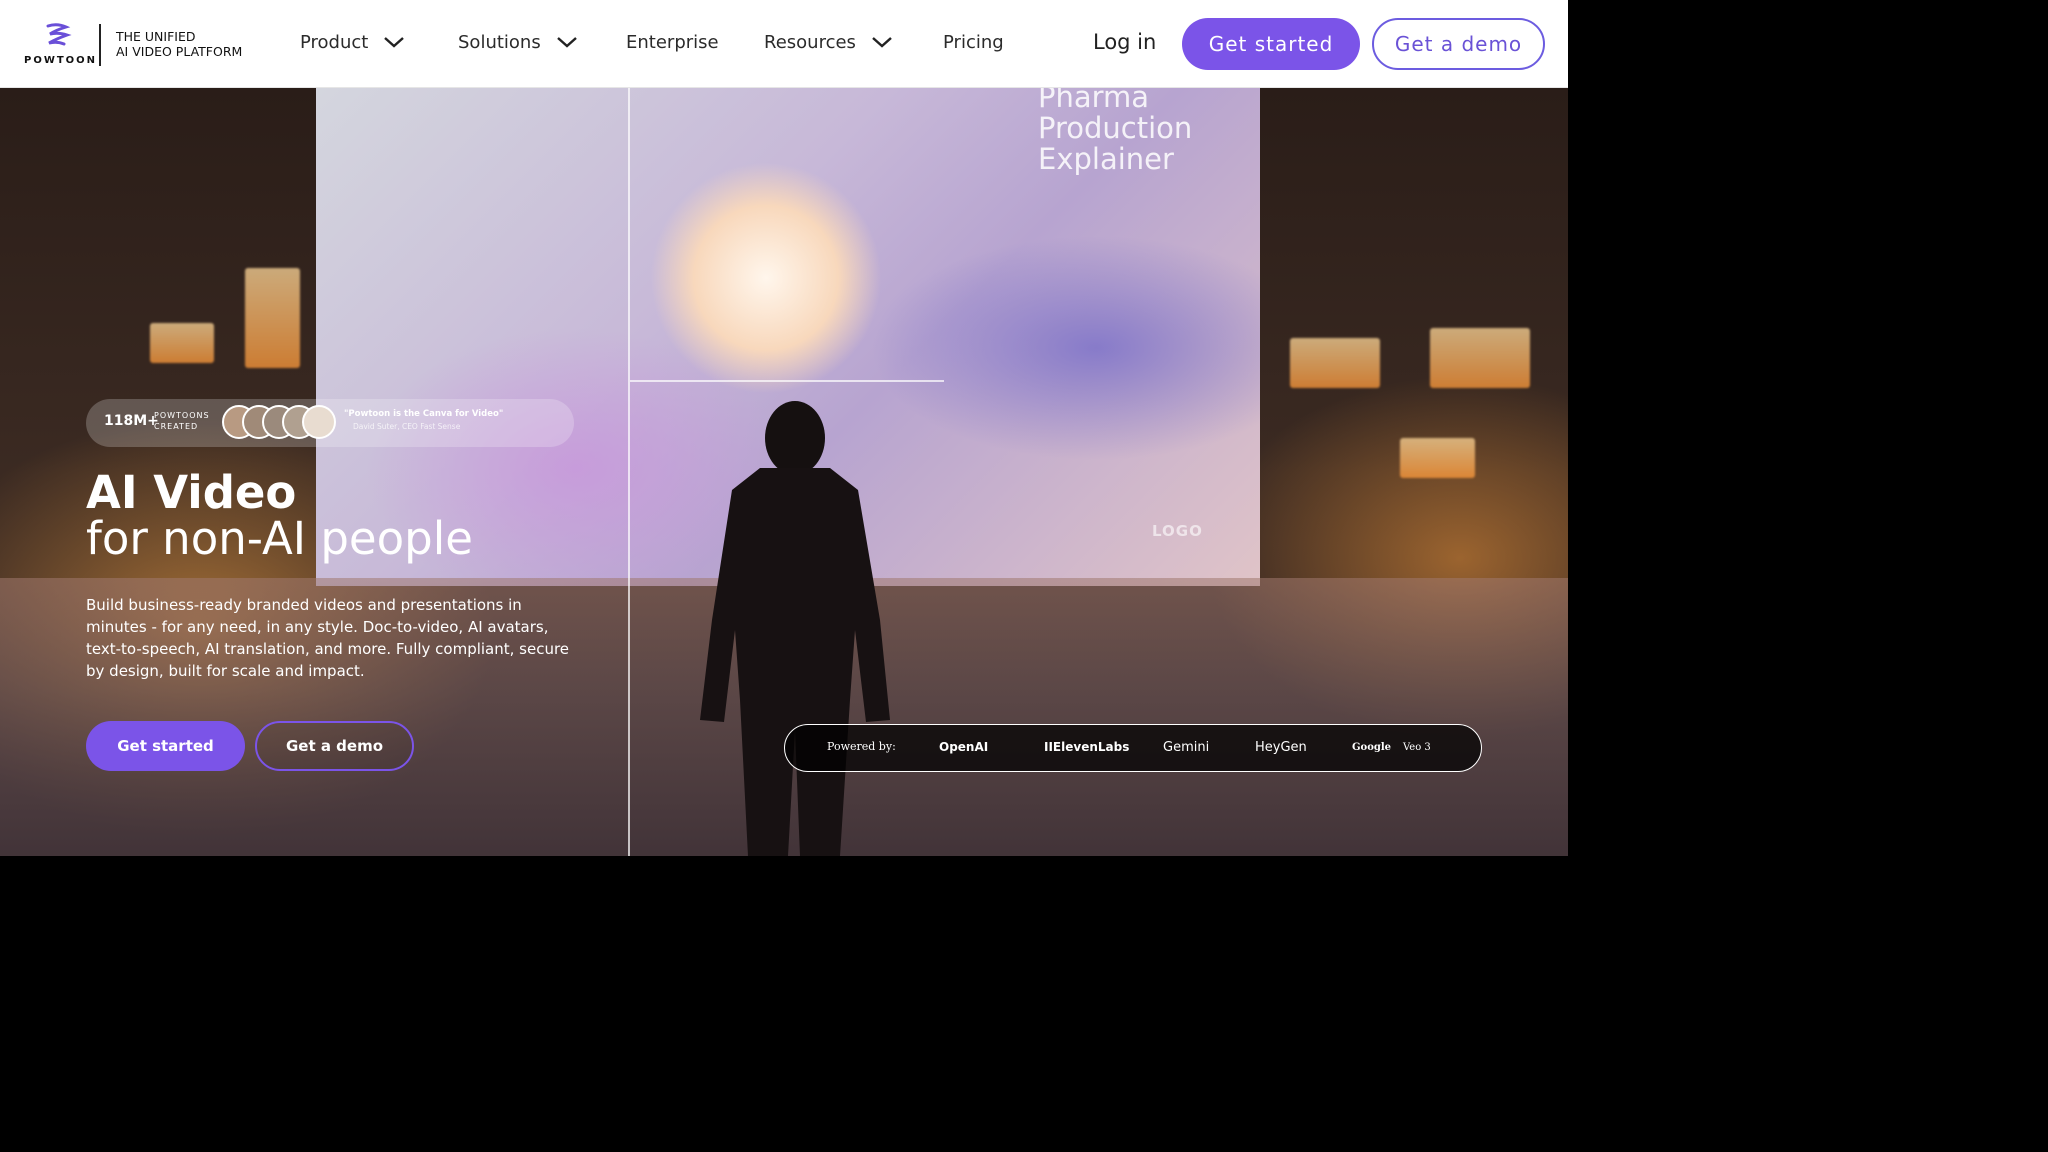  What do you see at coordinates (1094, 101) in the screenshot?
I see `screen-caption-line: Pharma` at bounding box center [1094, 101].